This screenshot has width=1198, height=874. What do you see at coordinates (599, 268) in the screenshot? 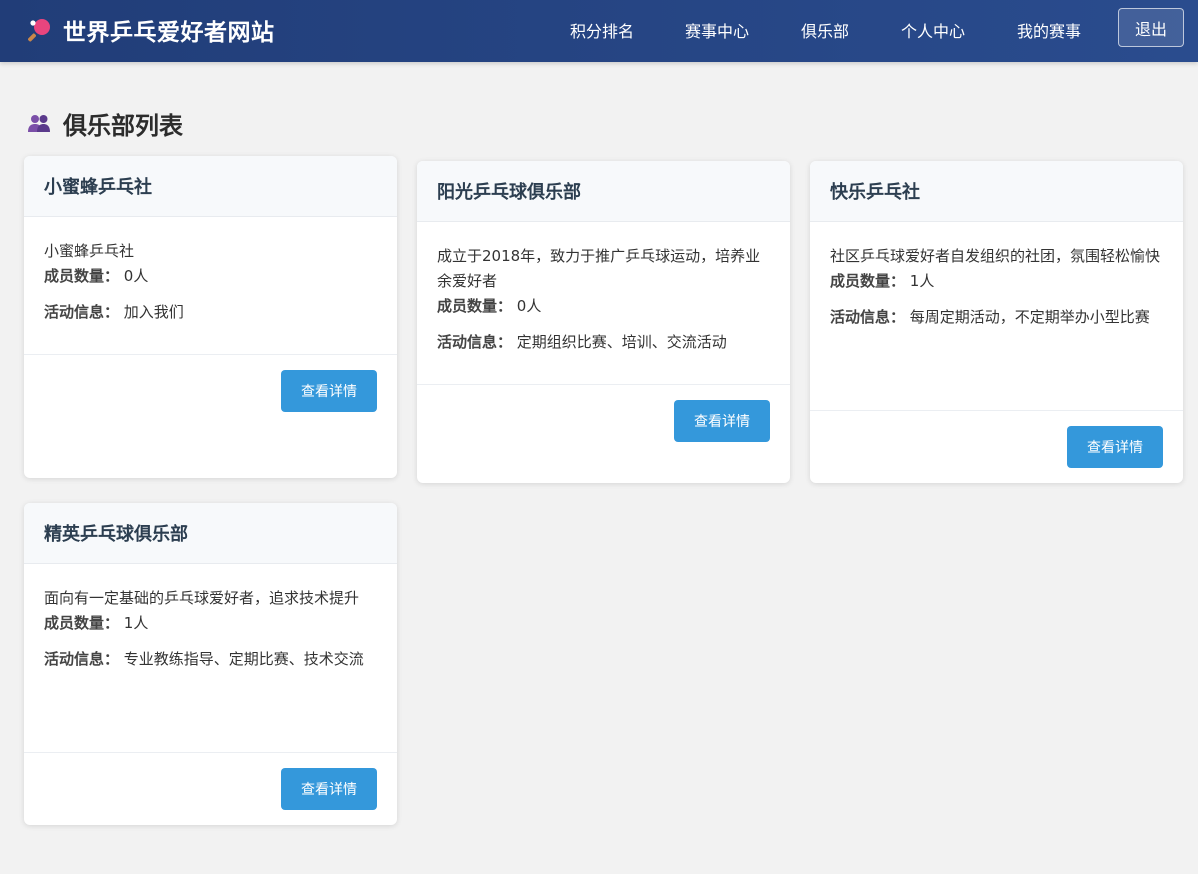
I see `club-description: 成立于2018年，致力于推广乒乓球运动，培养业余爱好者` at bounding box center [599, 268].